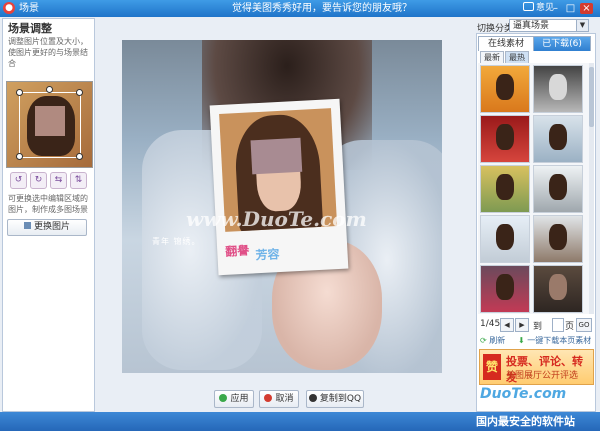 Image resolution: width=600 pixels, height=431 pixels. Describe the element at coordinates (538, 327) in the screenshot. I see `goto-label: 到` at that location.